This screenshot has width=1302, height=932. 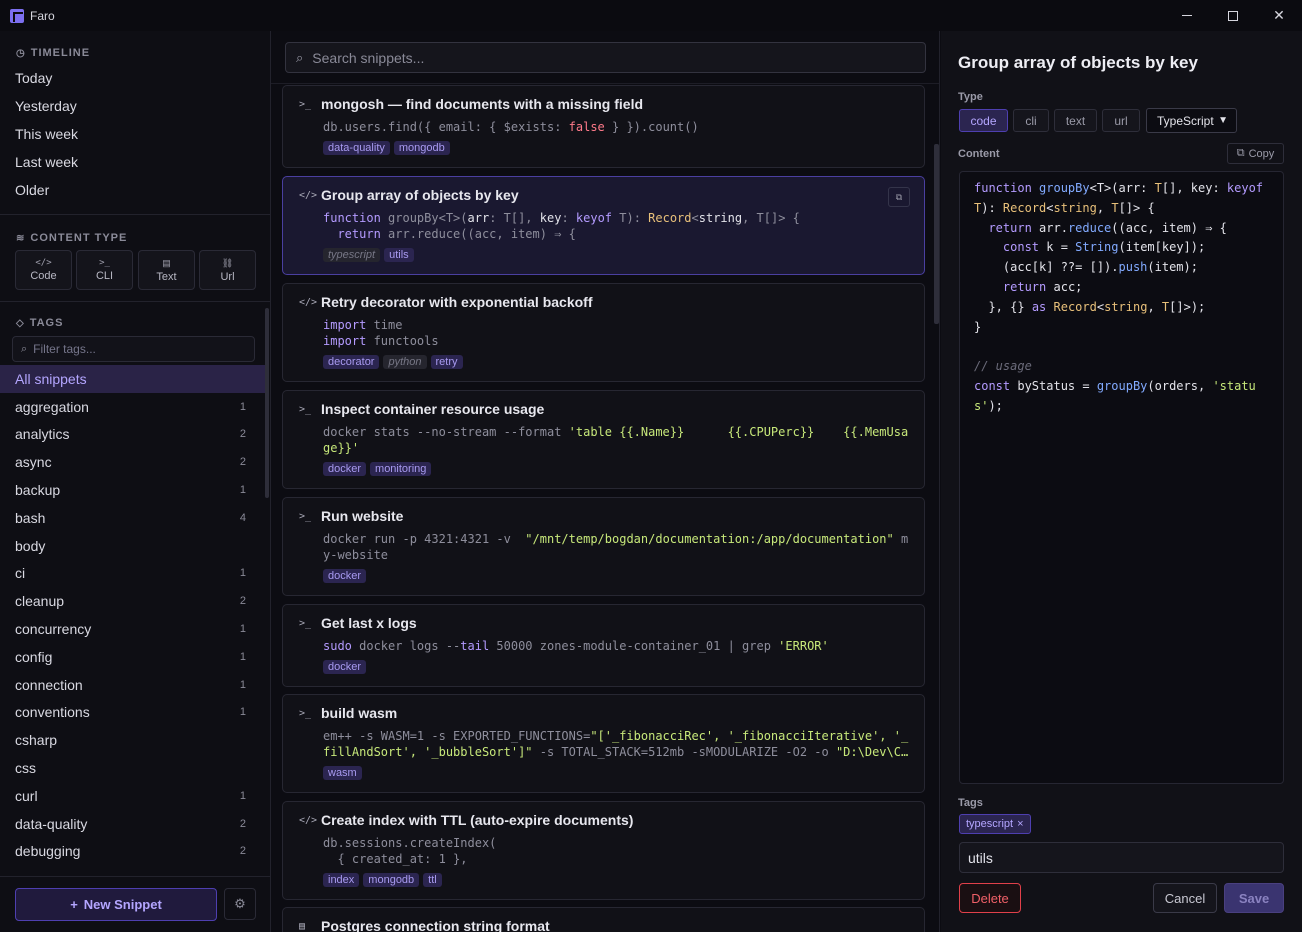 What do you see at coordinates (227, 270) in the screenshot?
I see `content-type-url-button: ⛓ Url` at bounding box center [227, 270].